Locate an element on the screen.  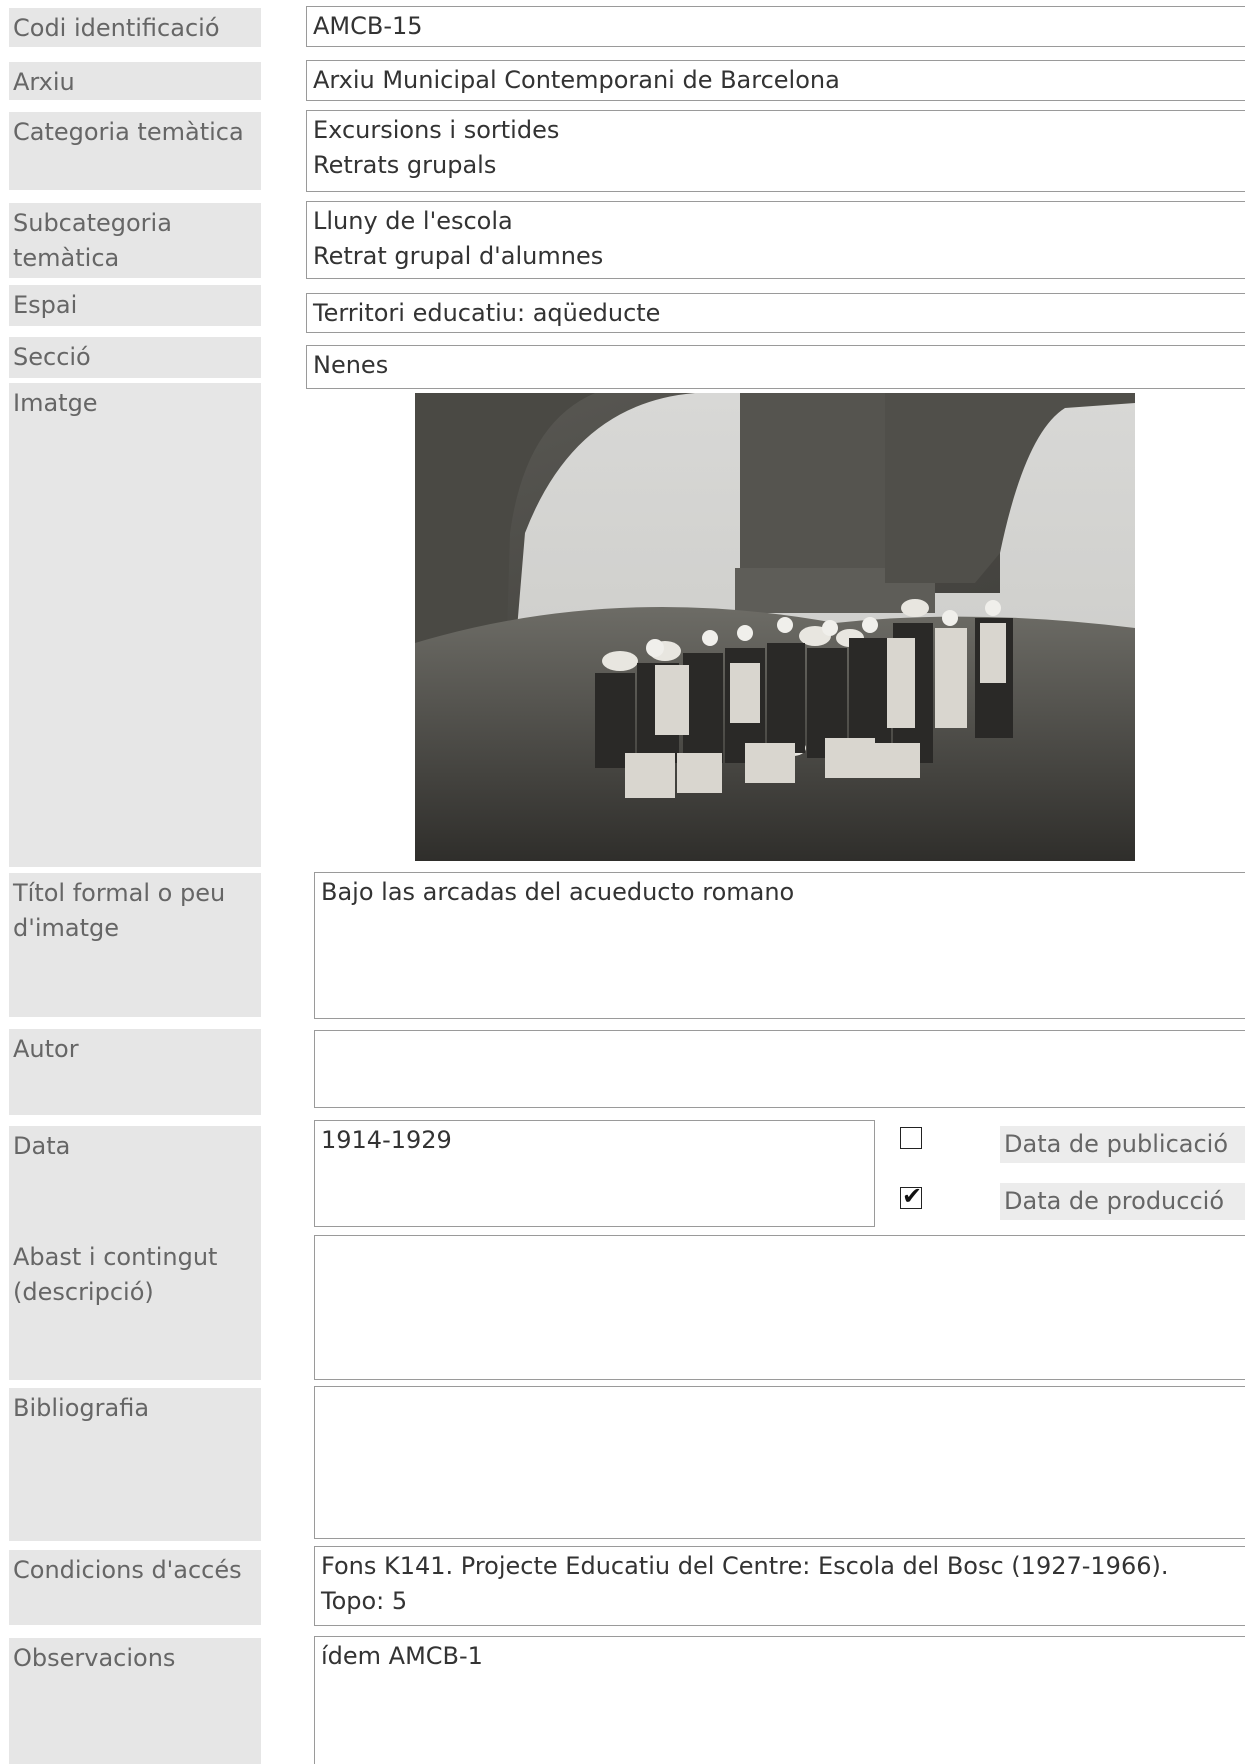
checkbox-data-produccio: ✔ is located at coordinates (911, 1196).